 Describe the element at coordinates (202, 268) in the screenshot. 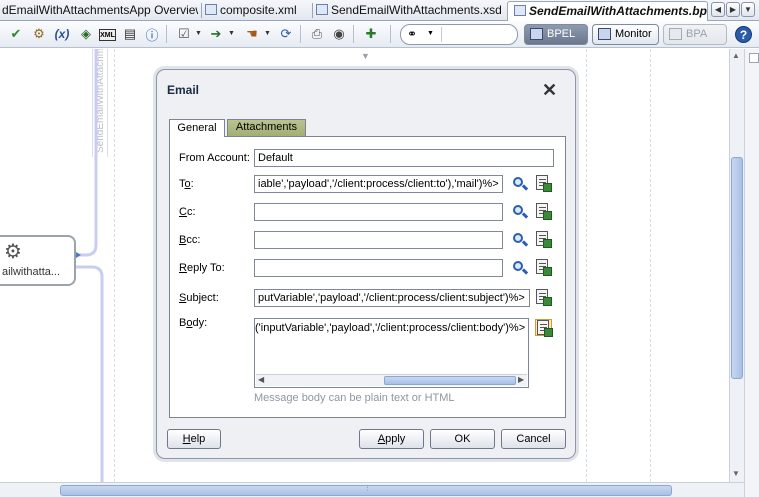

I see `reply-to-label: Reply To:` at that location.